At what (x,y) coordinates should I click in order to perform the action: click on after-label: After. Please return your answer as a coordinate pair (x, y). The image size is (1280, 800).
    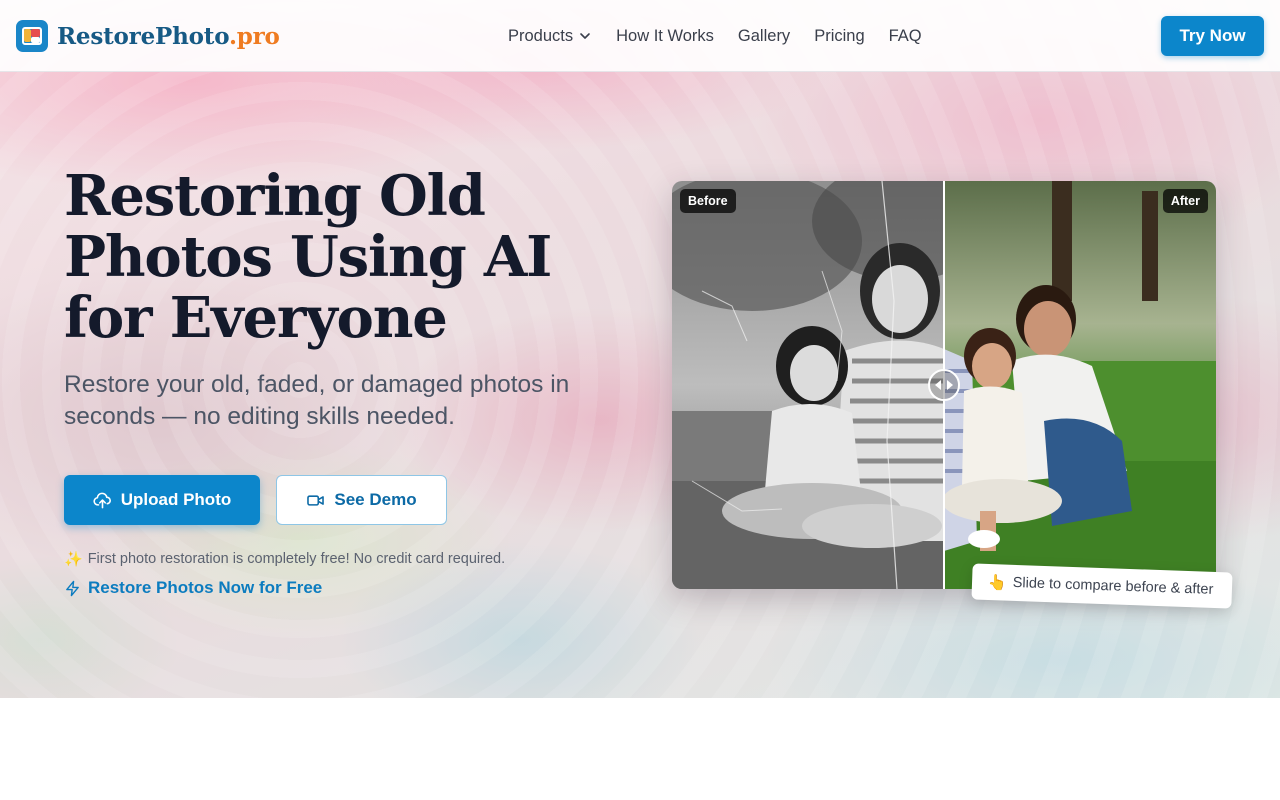
    Looking at the image, I should click on (1185, 201).